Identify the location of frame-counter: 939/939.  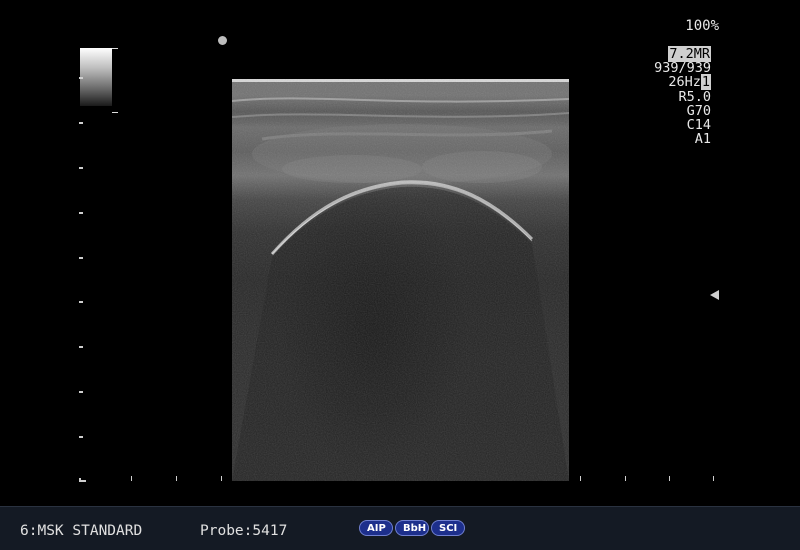
(682, 68).